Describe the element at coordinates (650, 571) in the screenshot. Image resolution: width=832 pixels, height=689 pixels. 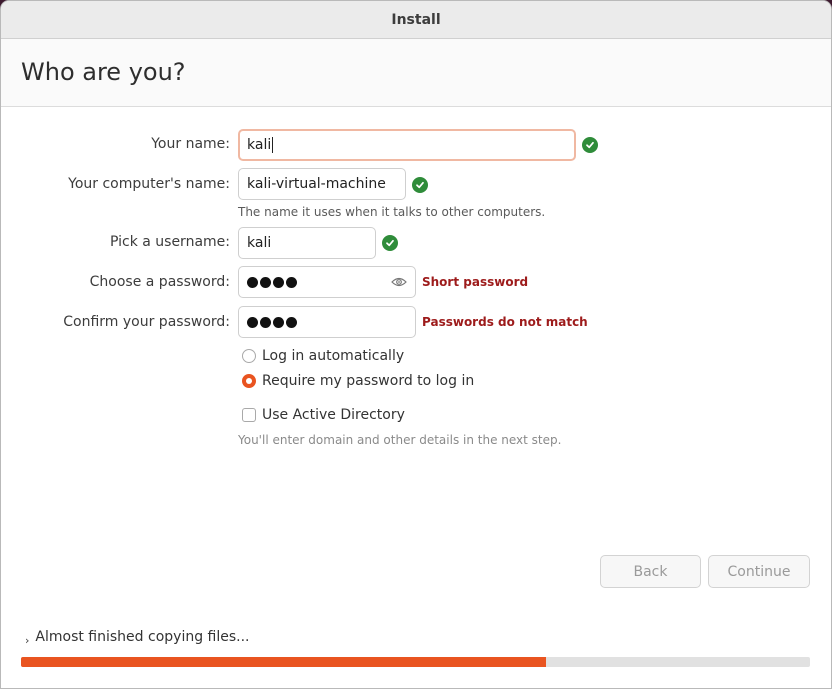
I see `back-button: Back` at that location.